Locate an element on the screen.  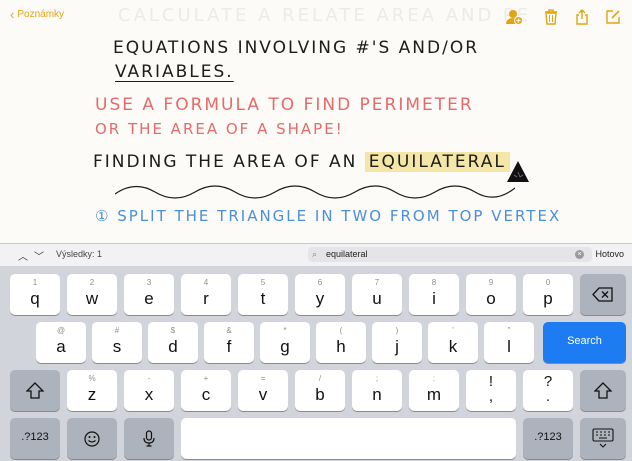
key-p: 0p is located at coordinates (548, 294).